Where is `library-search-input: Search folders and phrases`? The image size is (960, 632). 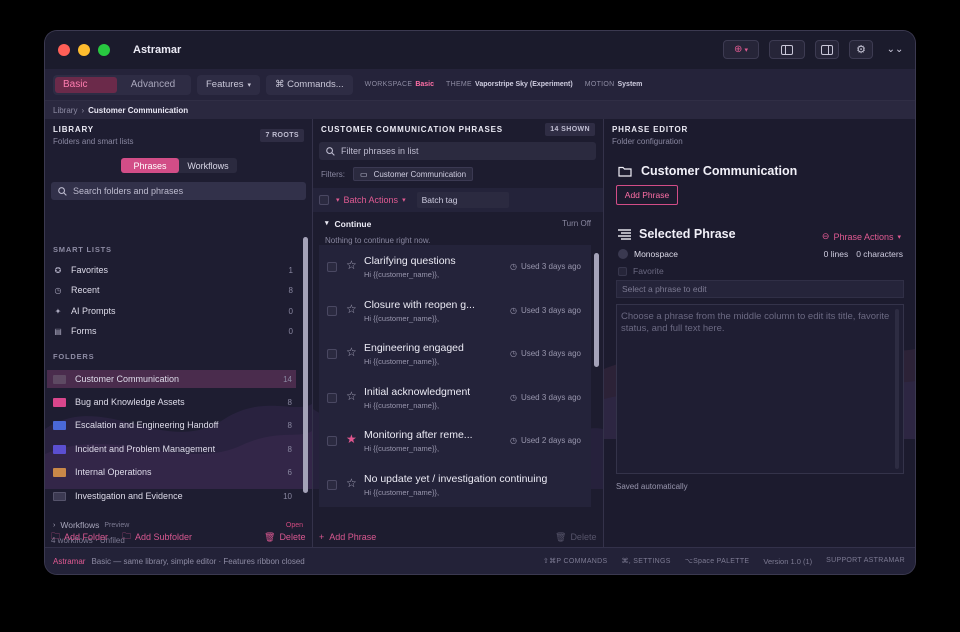 library-search-input: Search folders and phrases is located at coordinates (178, 191).